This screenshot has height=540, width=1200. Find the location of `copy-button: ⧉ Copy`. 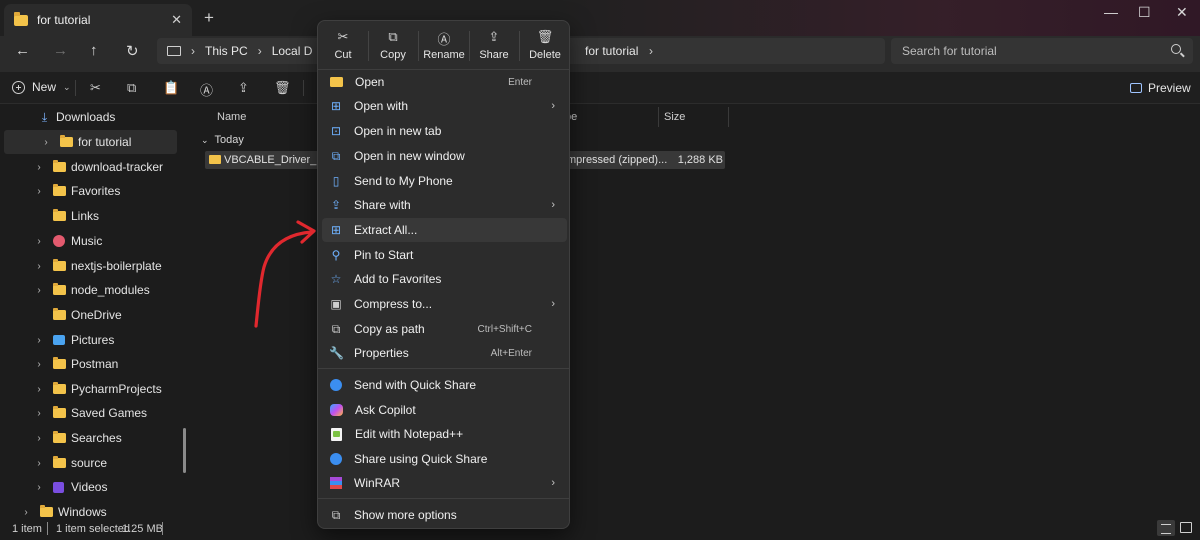

copy-button: ⧉ Copy is located at coordinates (393, 47).